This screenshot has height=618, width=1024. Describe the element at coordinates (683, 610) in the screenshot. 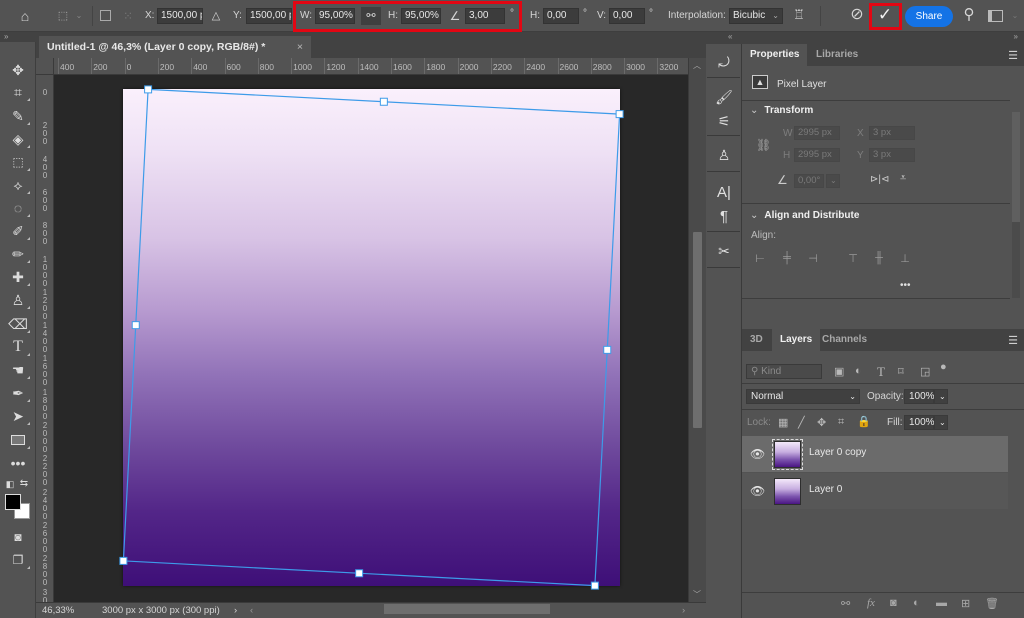

I see `scroll-right-icon: ›` at that location.